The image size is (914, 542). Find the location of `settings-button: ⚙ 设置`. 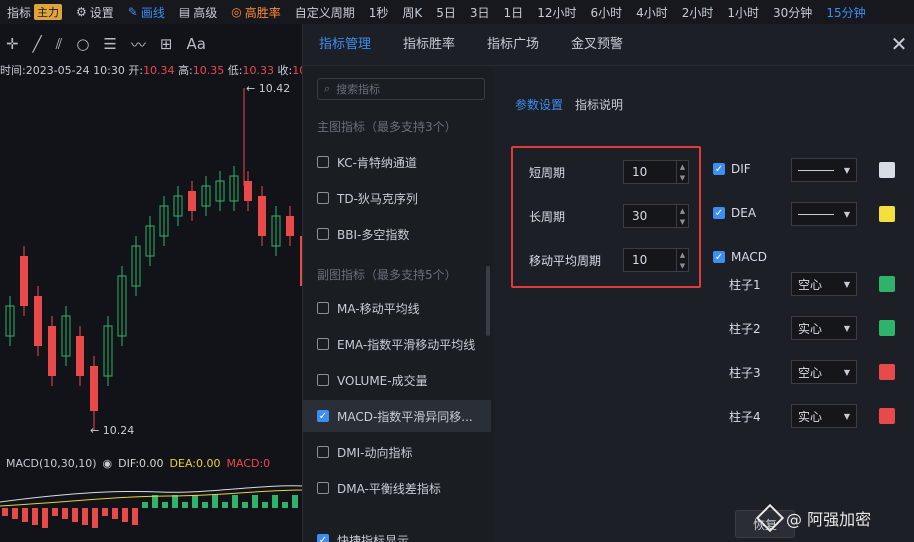

settings-button: ⚙ 设置 is located at coordinates (95, 12).